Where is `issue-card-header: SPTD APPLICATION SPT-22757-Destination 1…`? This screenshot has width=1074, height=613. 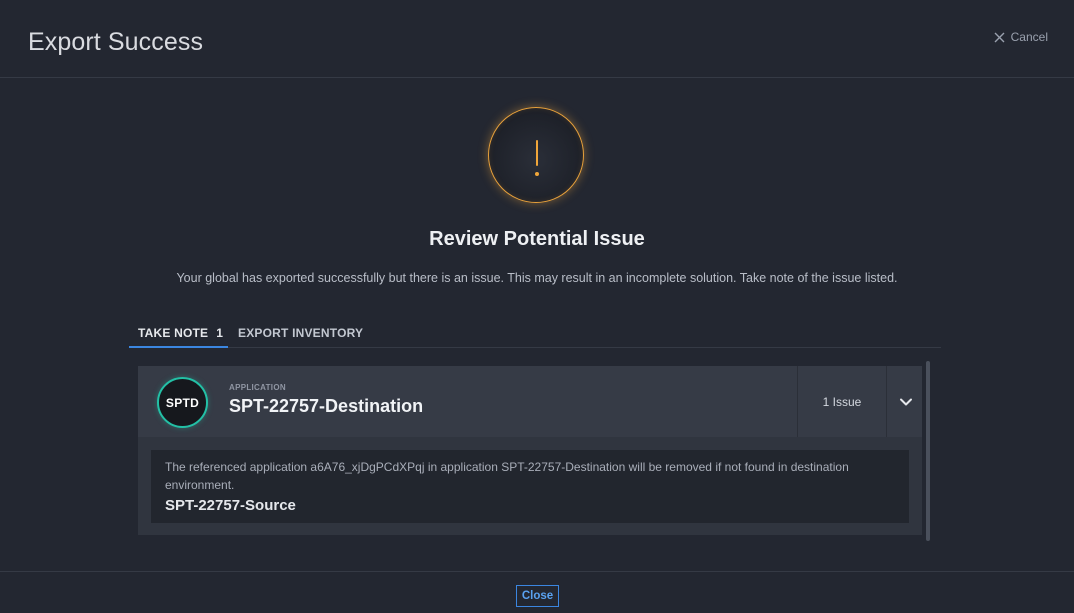 issue-card-header: SPTD APPLICATION SPT-22757-Destination 1… is located at coordinates (530, 401).